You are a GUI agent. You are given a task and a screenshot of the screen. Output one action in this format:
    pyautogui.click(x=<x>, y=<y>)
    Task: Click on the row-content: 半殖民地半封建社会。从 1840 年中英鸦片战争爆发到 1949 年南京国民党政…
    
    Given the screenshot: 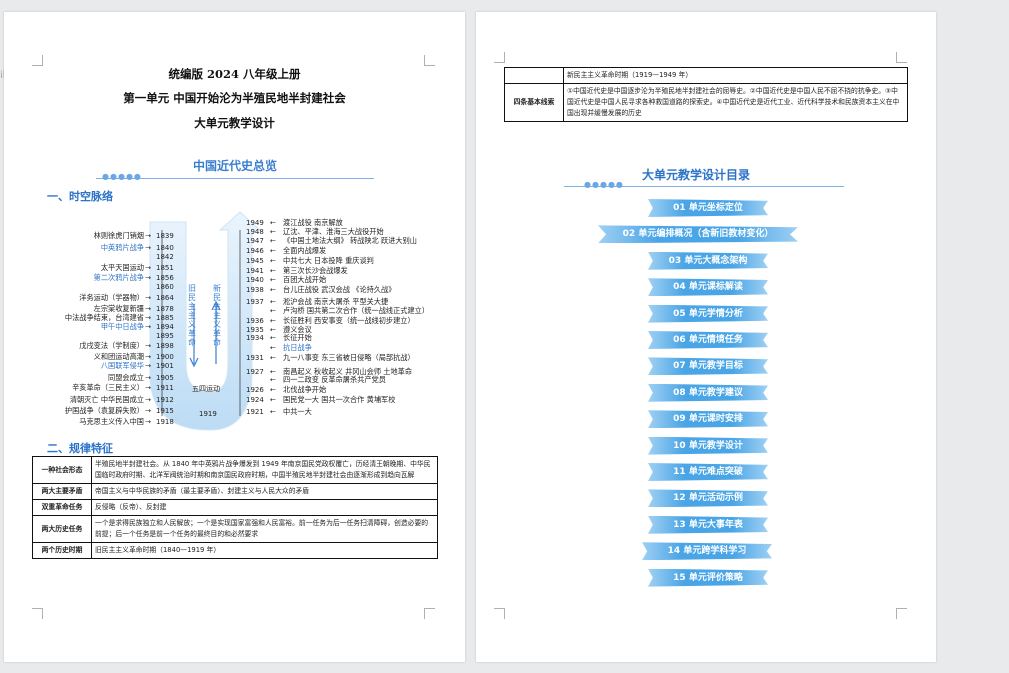 What is the action you would take?
    pyautogui.click(x=264, y=470)
    